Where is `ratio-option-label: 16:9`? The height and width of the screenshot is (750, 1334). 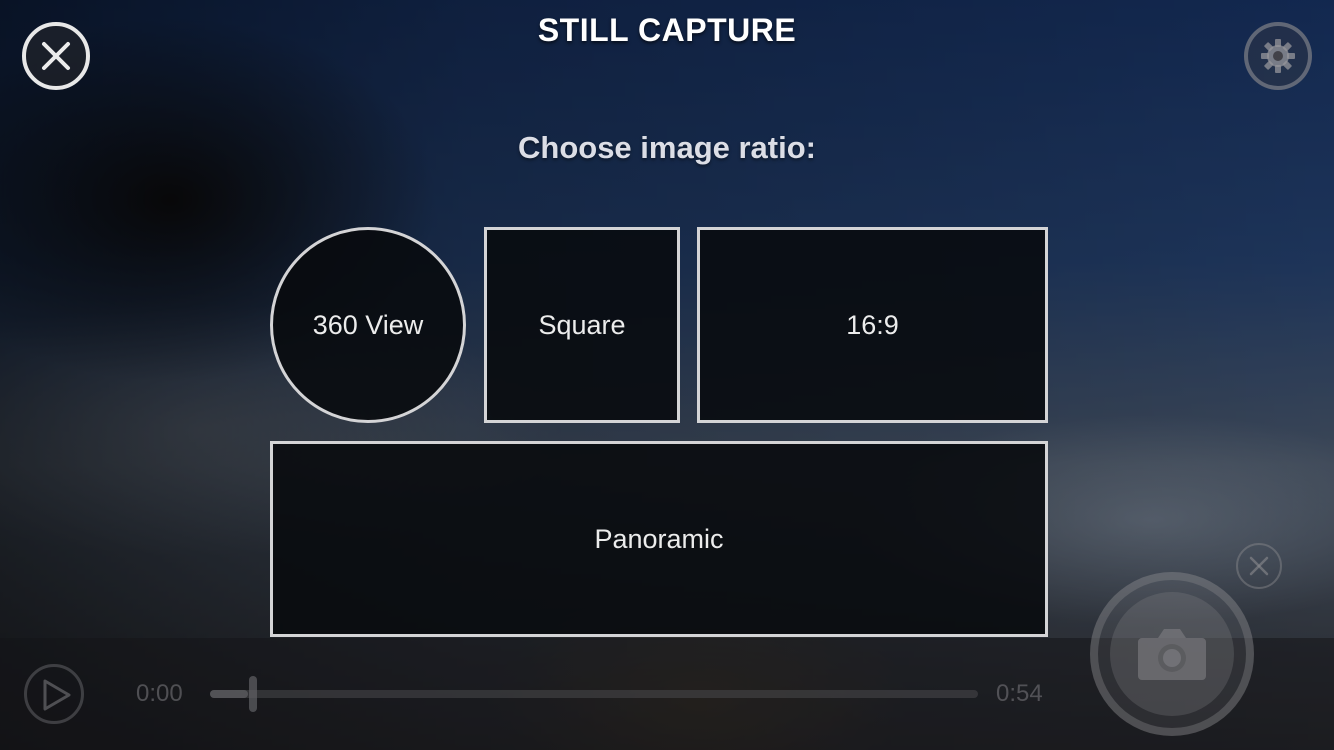
ratio-option-label: 16:9 is located at coordinates (872, 324).